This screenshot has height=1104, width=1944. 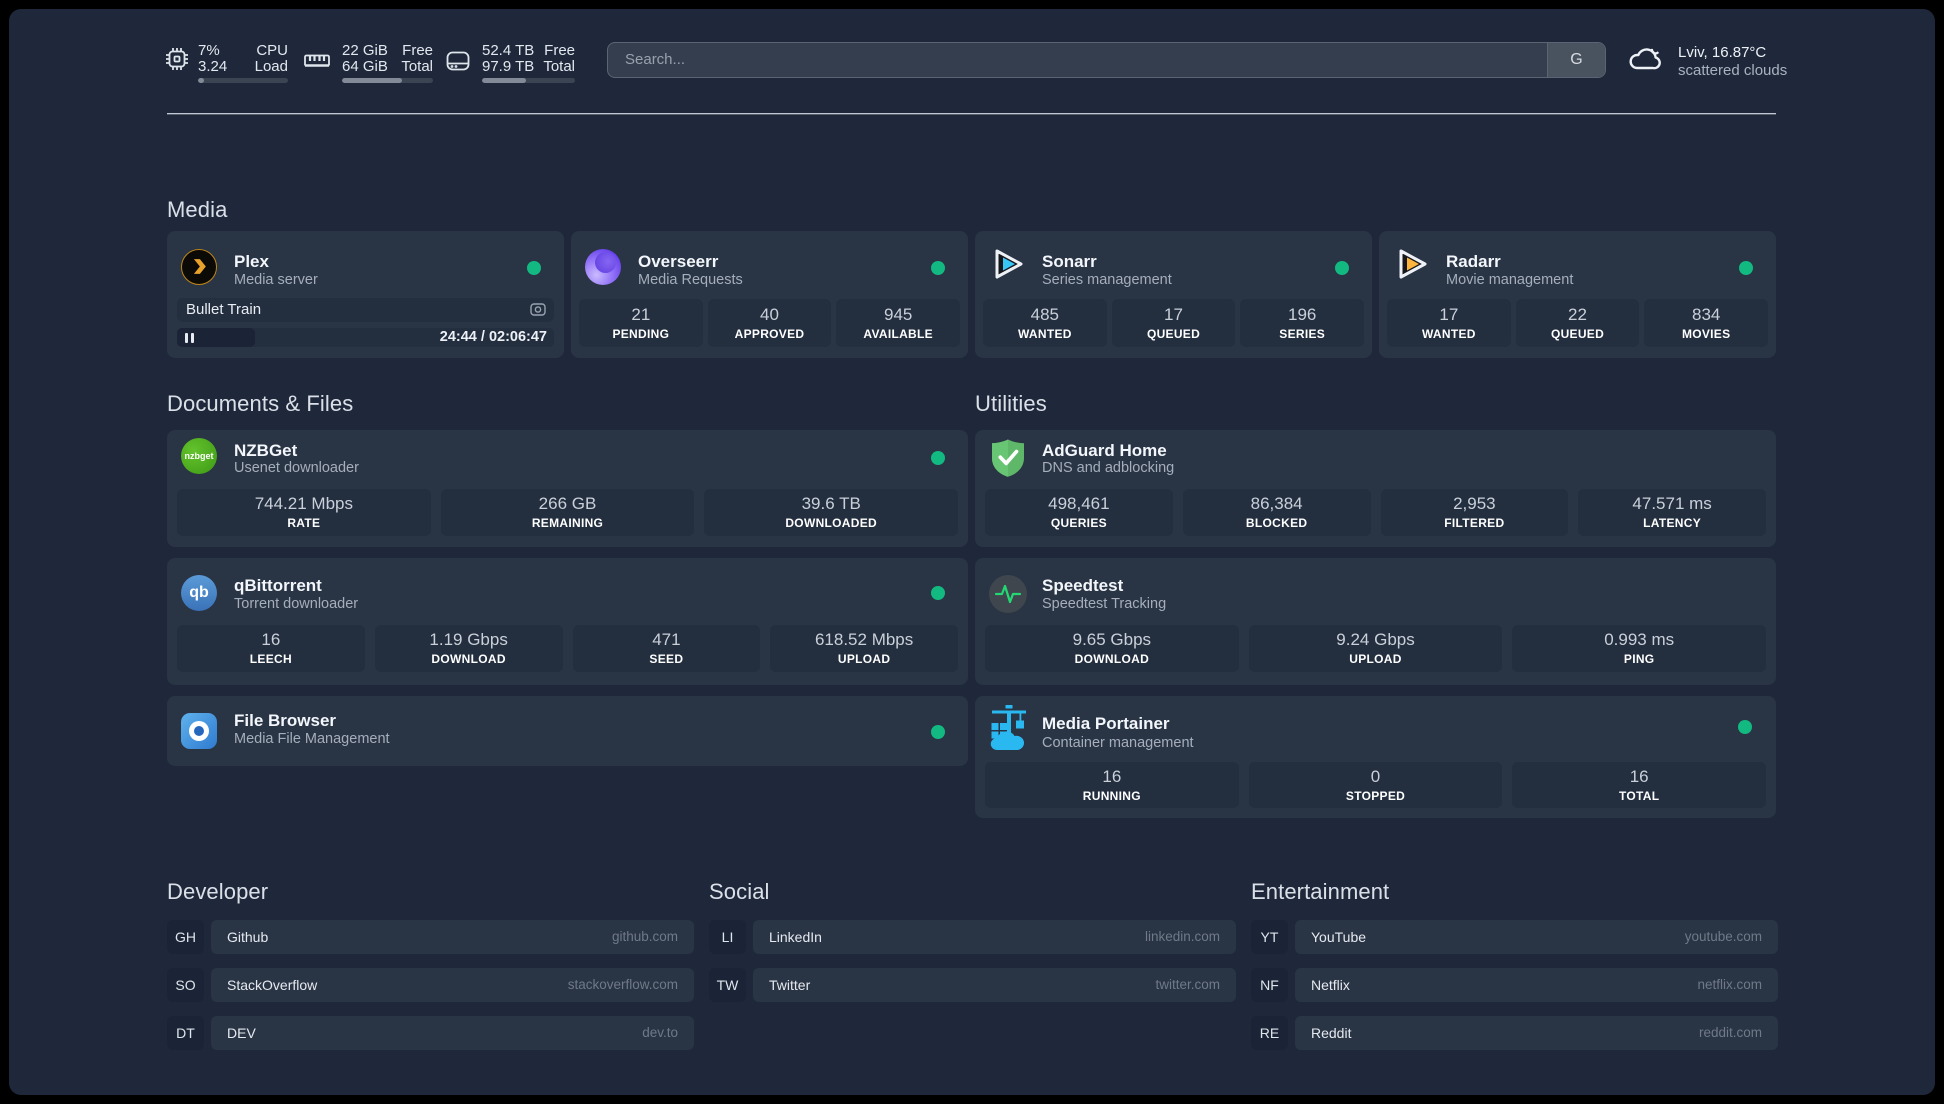 What do you see at coordinates (971, 113) in the screenshot?
I see `topbar-divider` at bounding box center [971, 113].